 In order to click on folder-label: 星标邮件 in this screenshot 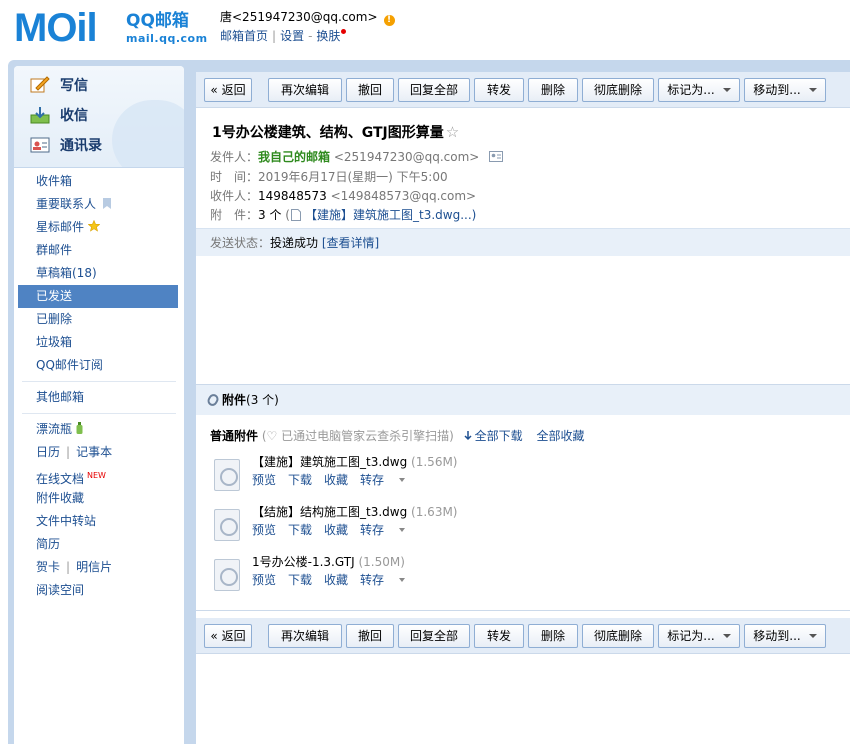, I will do `click(60, 227)`.